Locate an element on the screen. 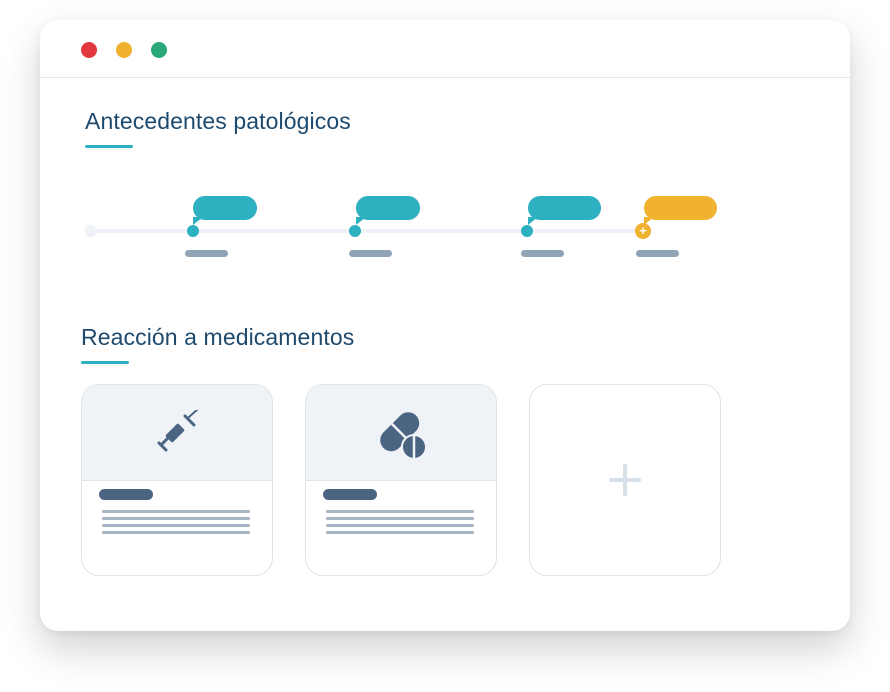  pathological-history-underline is located at coordinates (109, 146).